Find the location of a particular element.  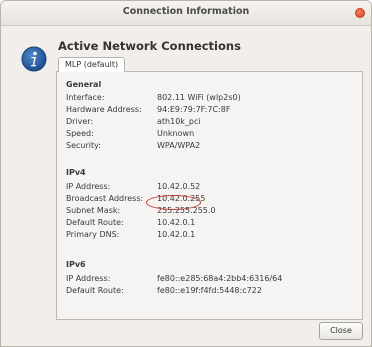

info-icon is located at coordinates (34, 59).